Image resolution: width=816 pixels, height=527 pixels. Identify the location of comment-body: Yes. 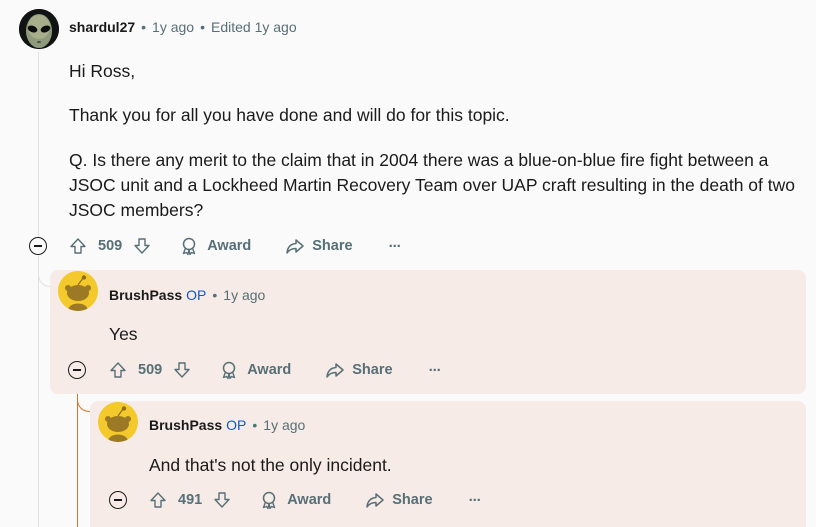
(123, 334).